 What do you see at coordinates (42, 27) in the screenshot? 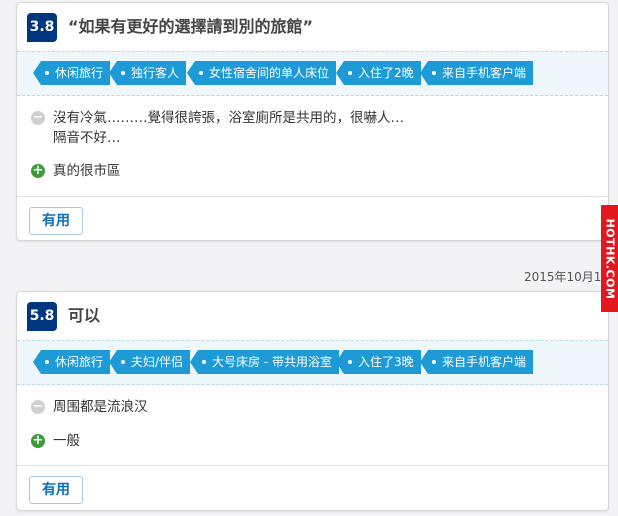
I see `review-score-badge: 3.8` at bounding box center [42, 27].